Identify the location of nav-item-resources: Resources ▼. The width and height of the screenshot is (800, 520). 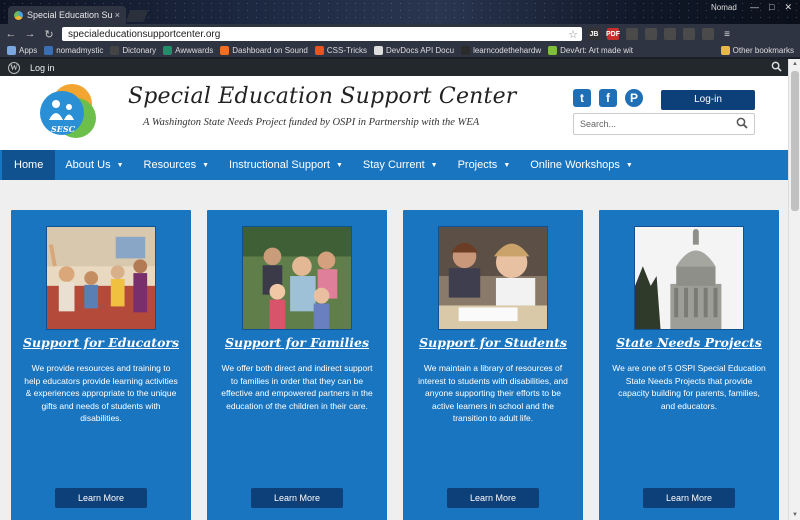
(177, 165).